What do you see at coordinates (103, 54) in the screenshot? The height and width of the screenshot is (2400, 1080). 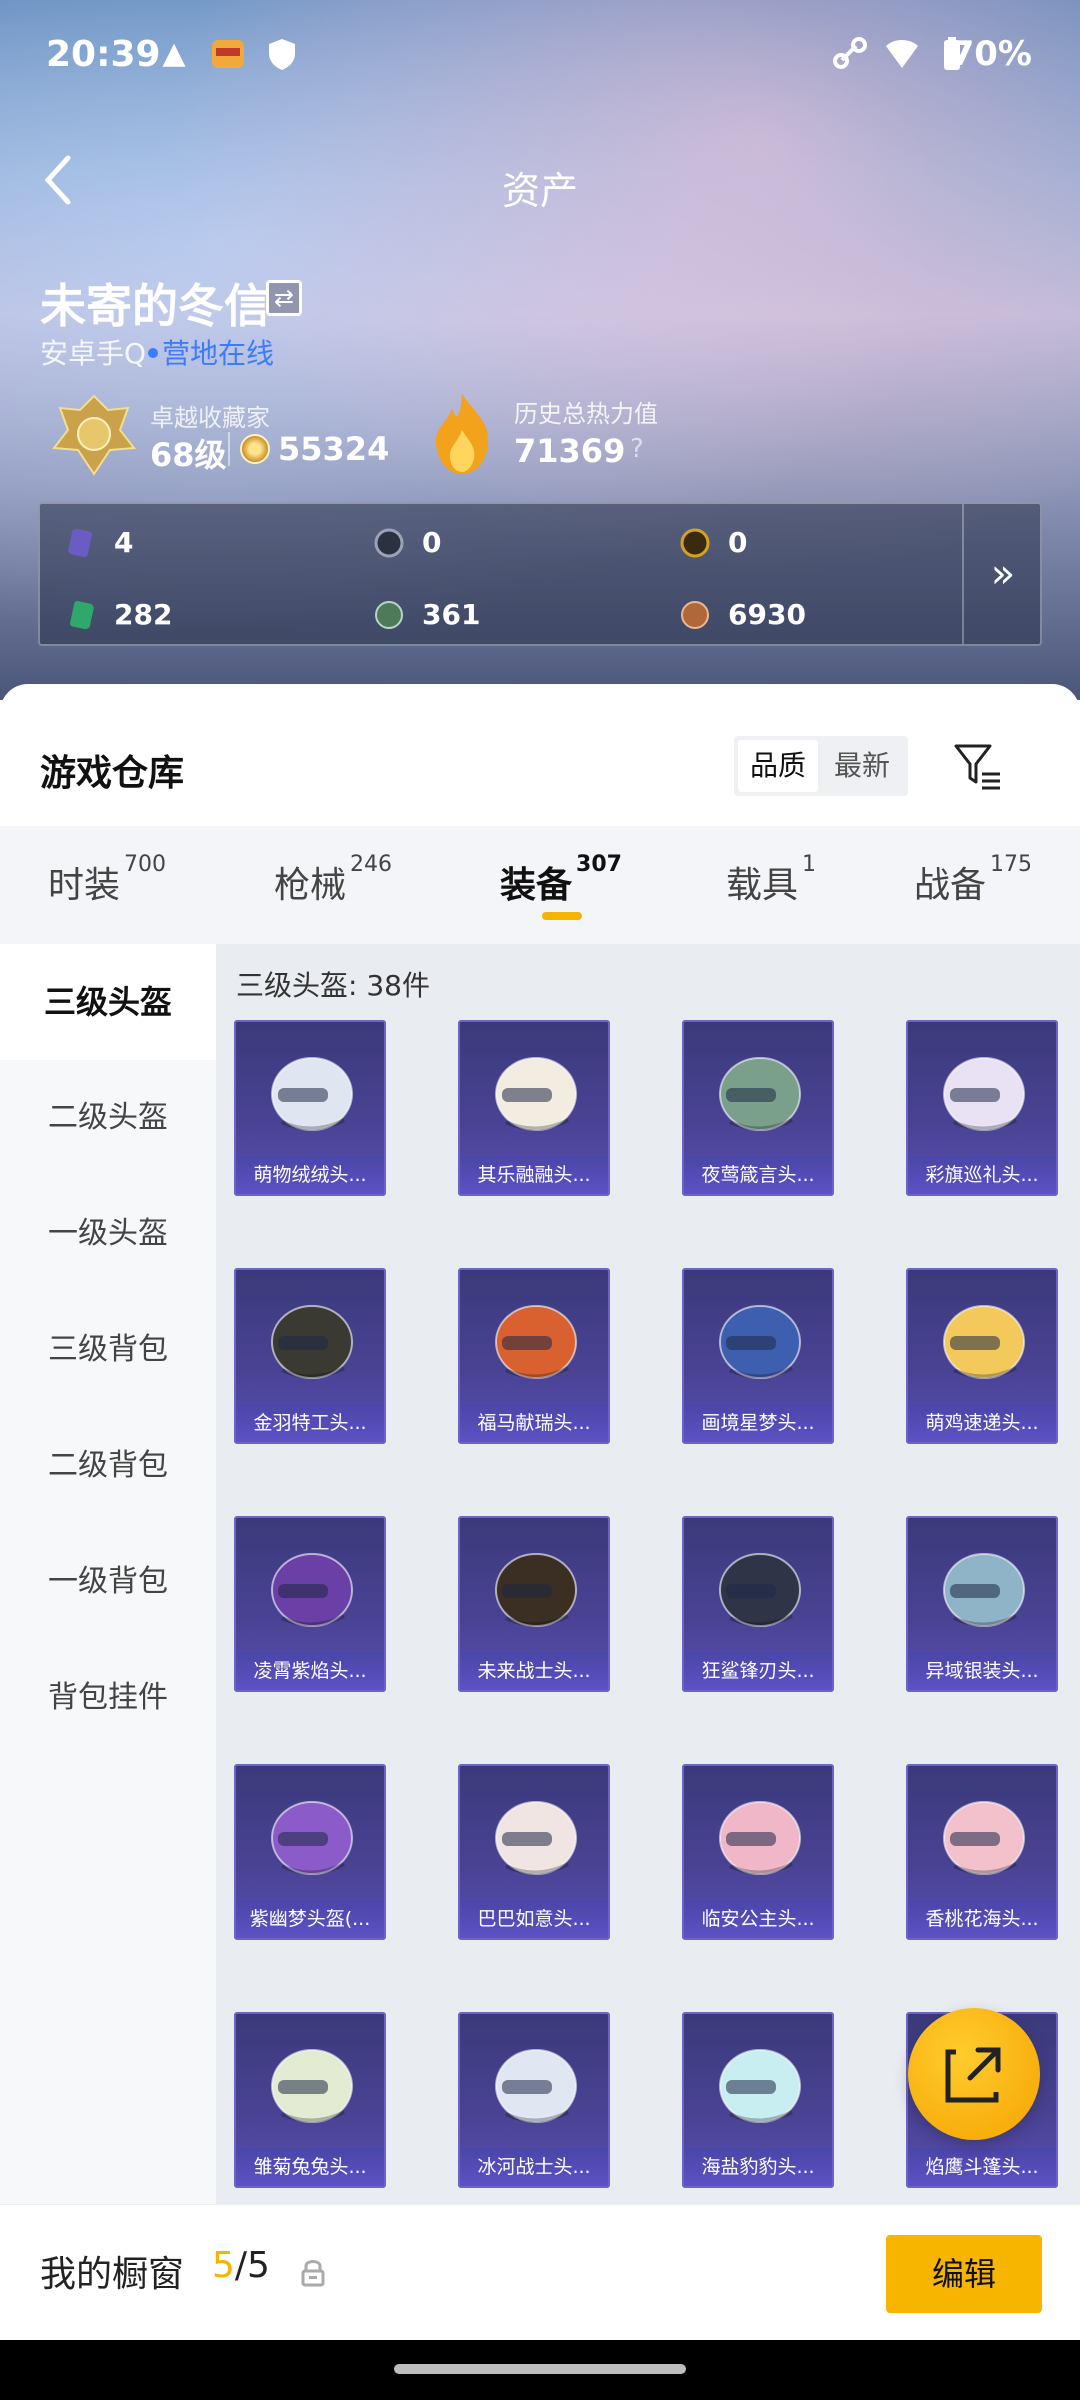 I see `status-time: 20:39` at bounding box center [103, 54].